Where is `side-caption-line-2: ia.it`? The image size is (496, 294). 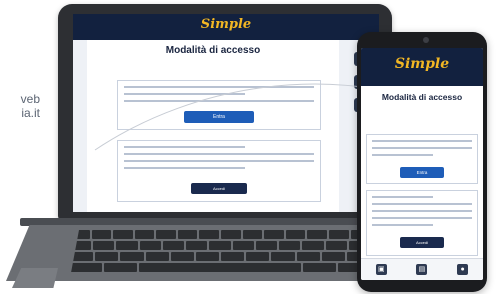
side-caption-line-2: ia.it is located at coordinates (30, 113).